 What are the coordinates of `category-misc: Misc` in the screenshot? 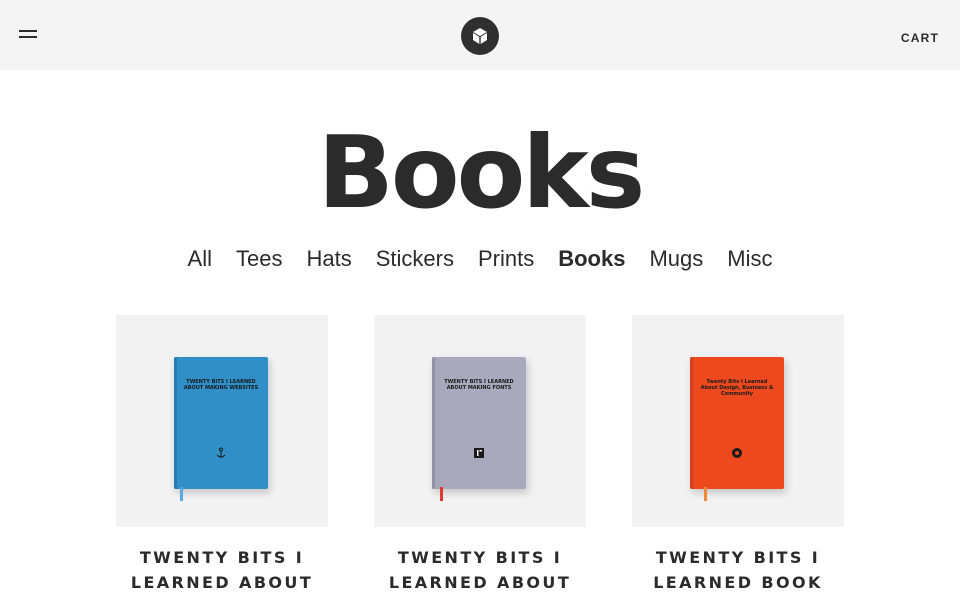 It's located at (749, 259).